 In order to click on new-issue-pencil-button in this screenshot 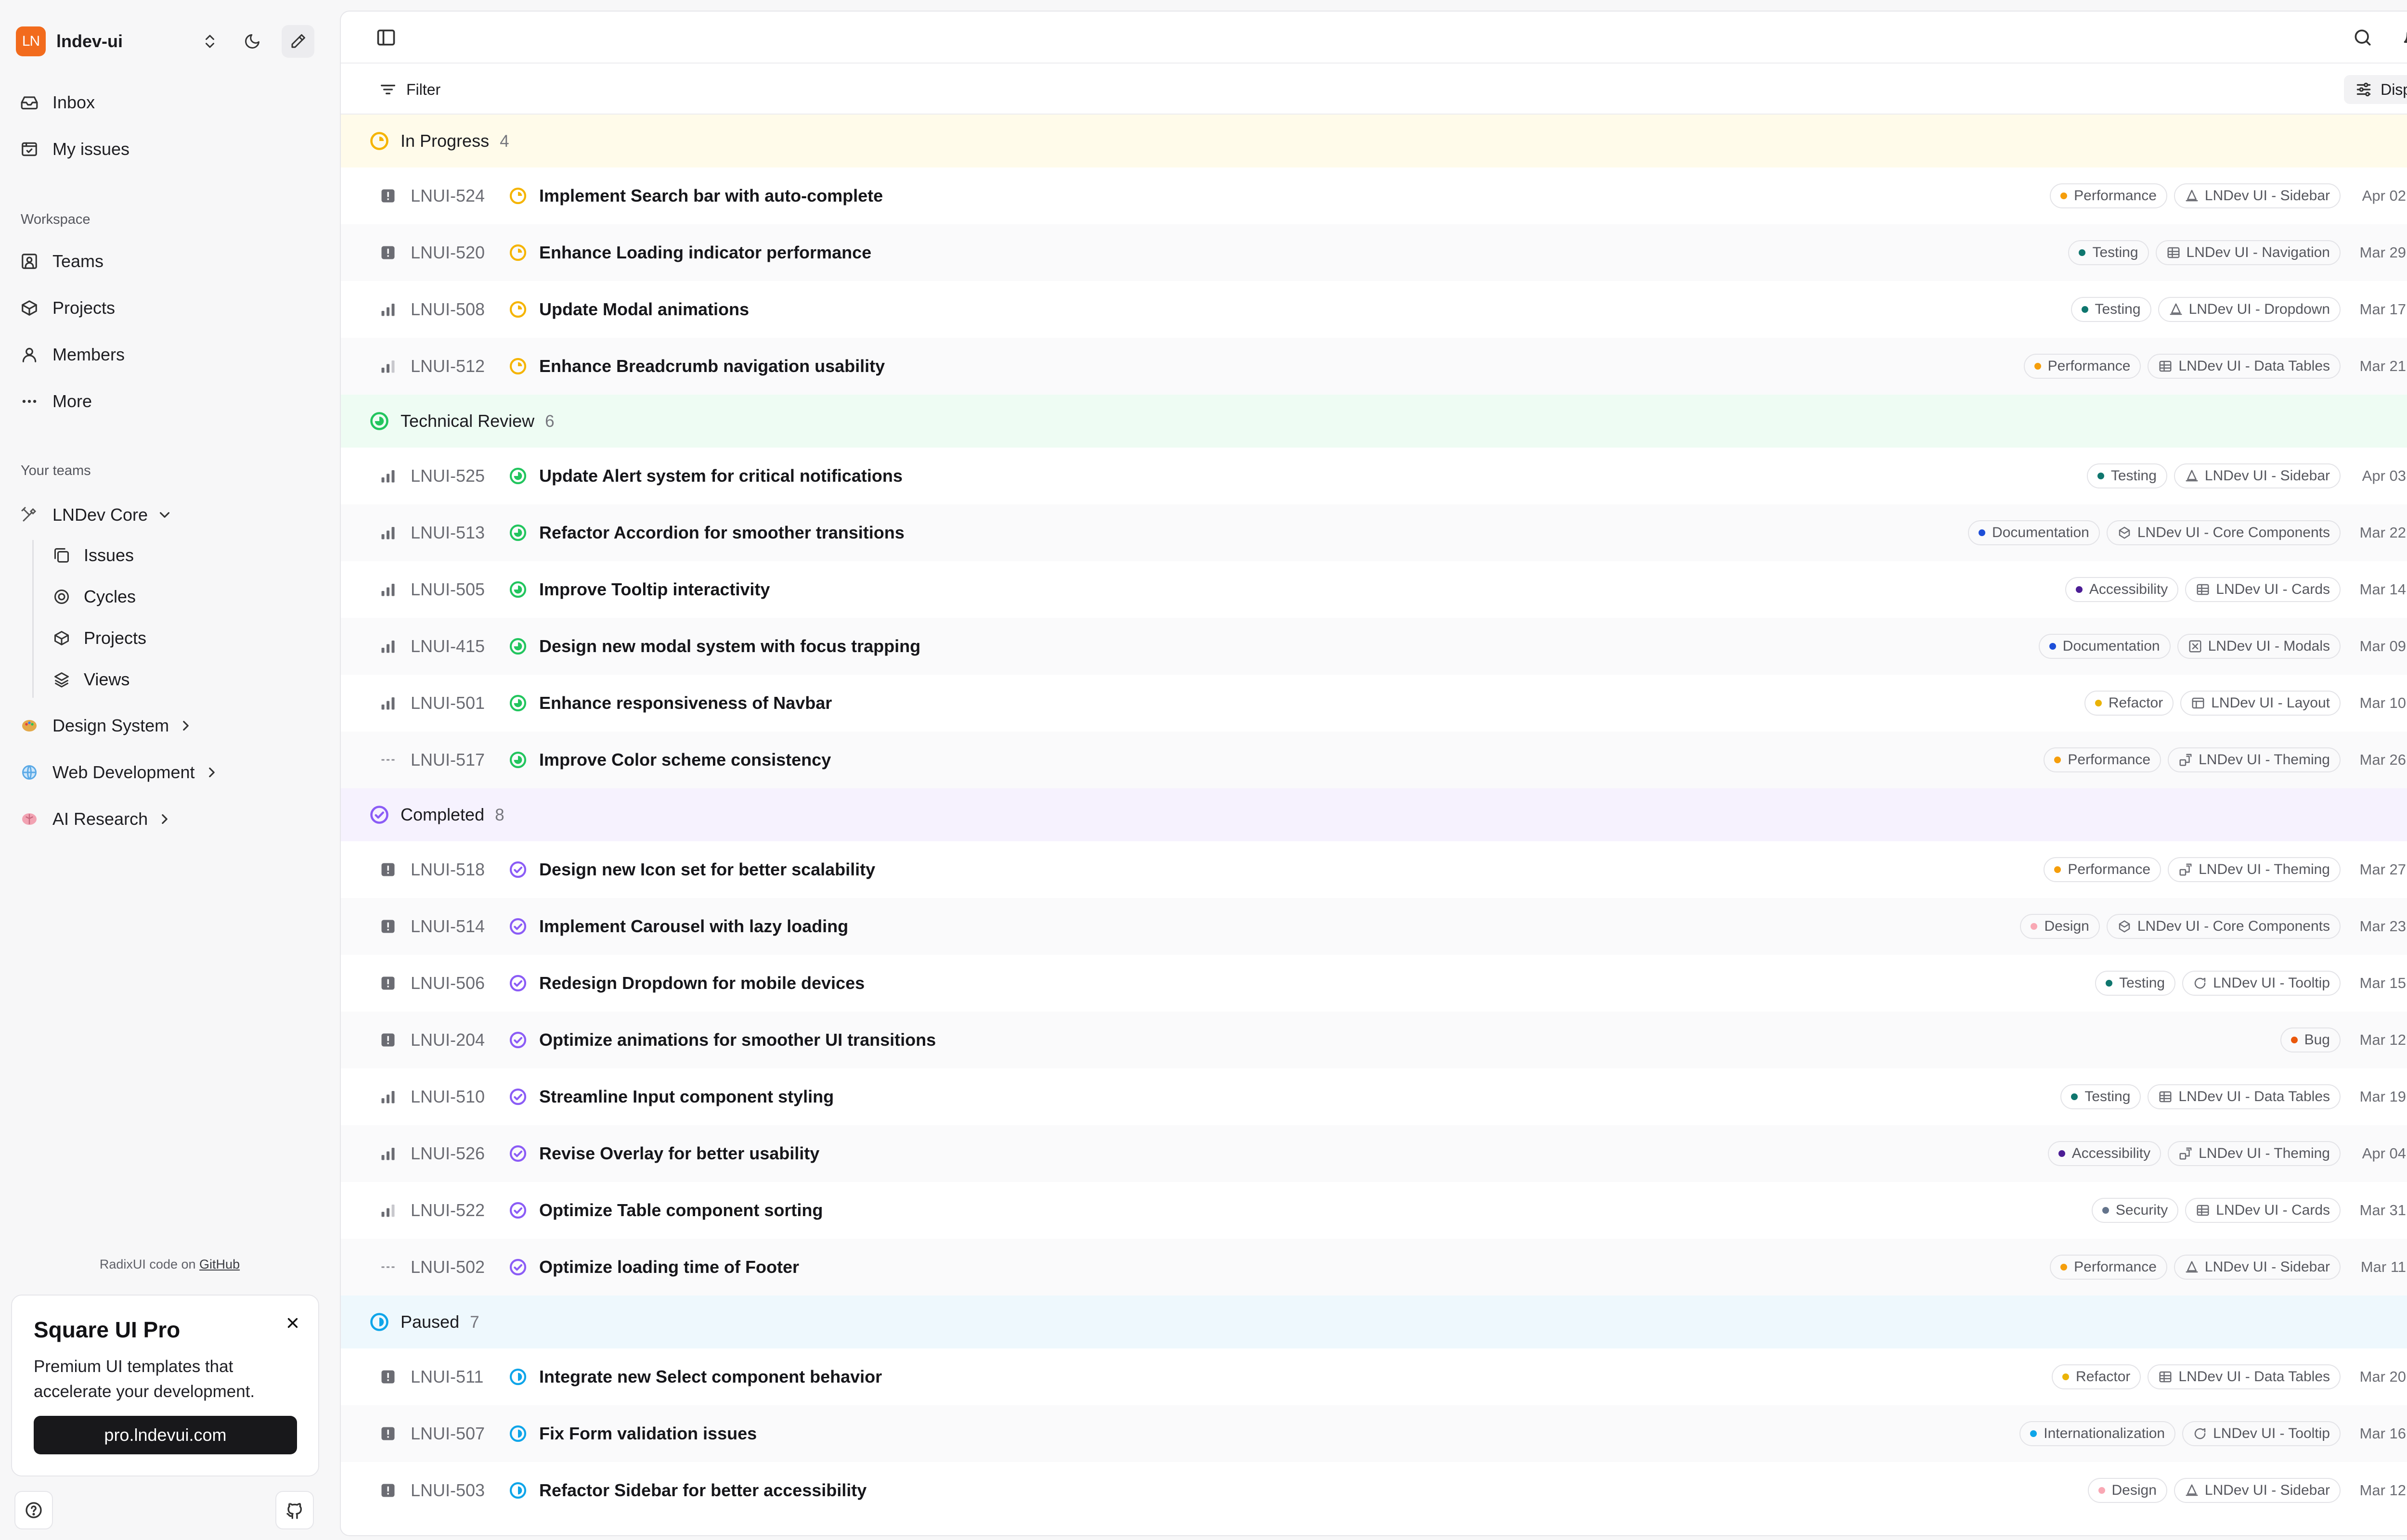, I will do `click(298, 41)`.